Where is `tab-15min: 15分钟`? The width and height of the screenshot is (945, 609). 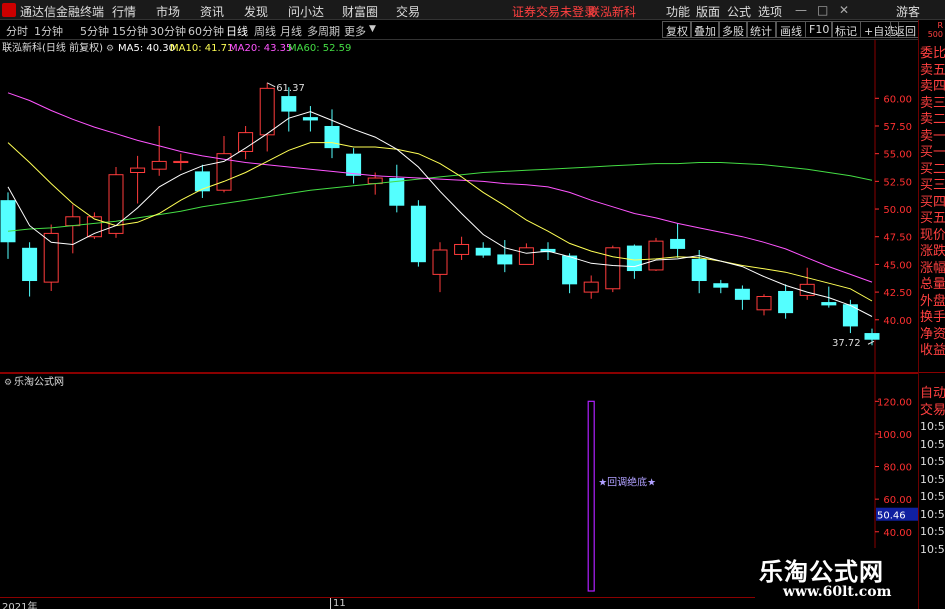
tab-15min: 15分钟 is located at coordinates (130, 31).